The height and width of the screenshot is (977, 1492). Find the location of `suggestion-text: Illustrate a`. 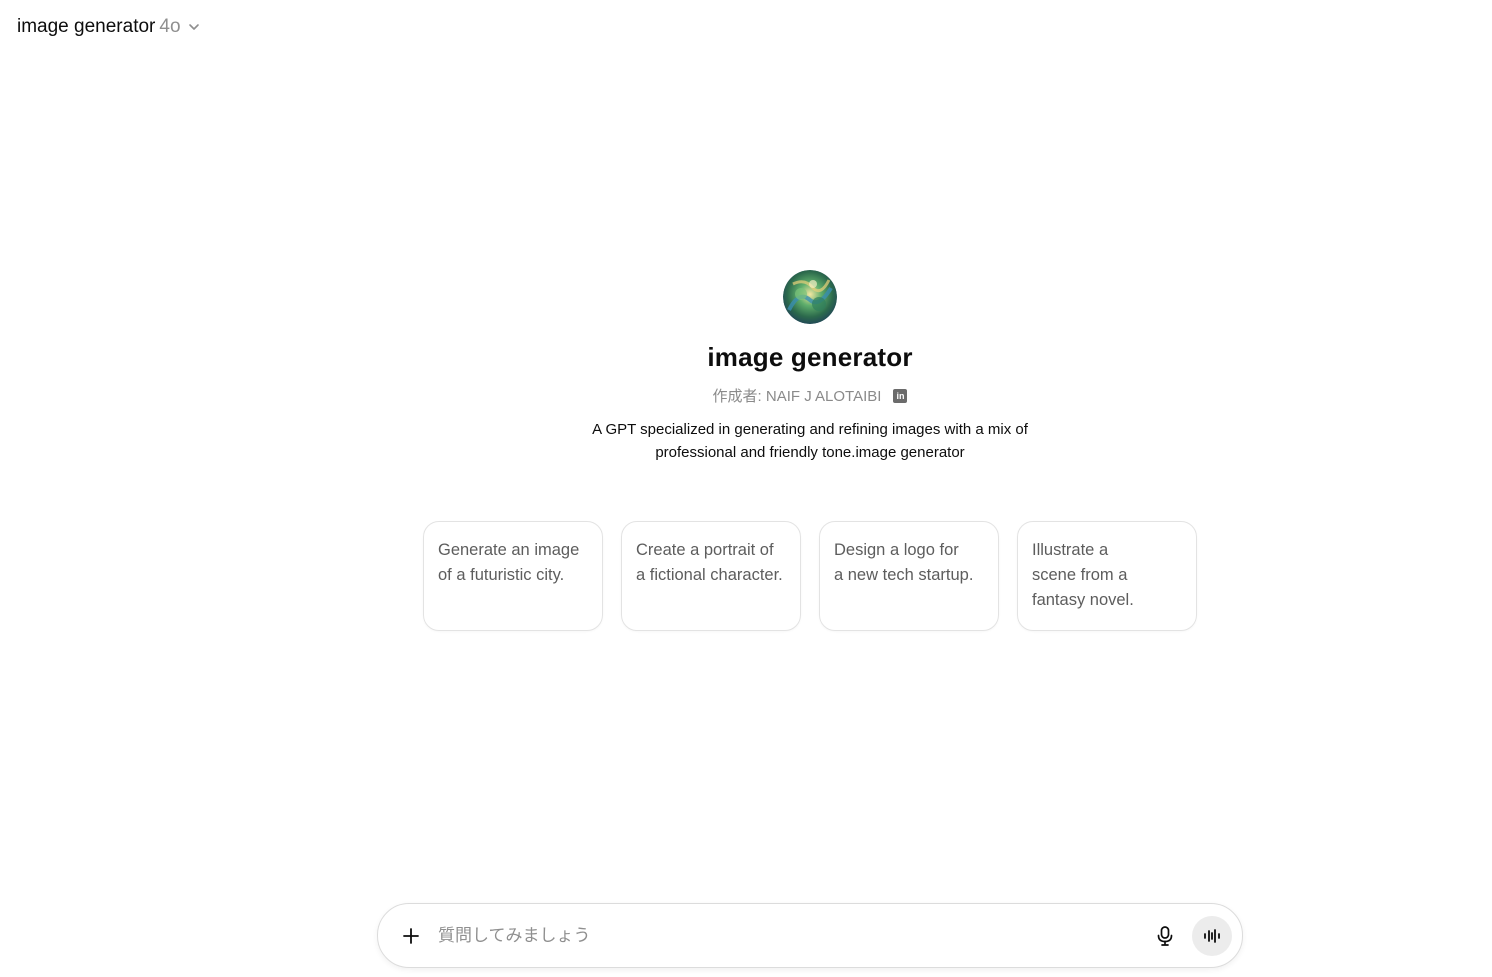

suggestion-text: Illustrate a is located at coordinates (1070, 550).